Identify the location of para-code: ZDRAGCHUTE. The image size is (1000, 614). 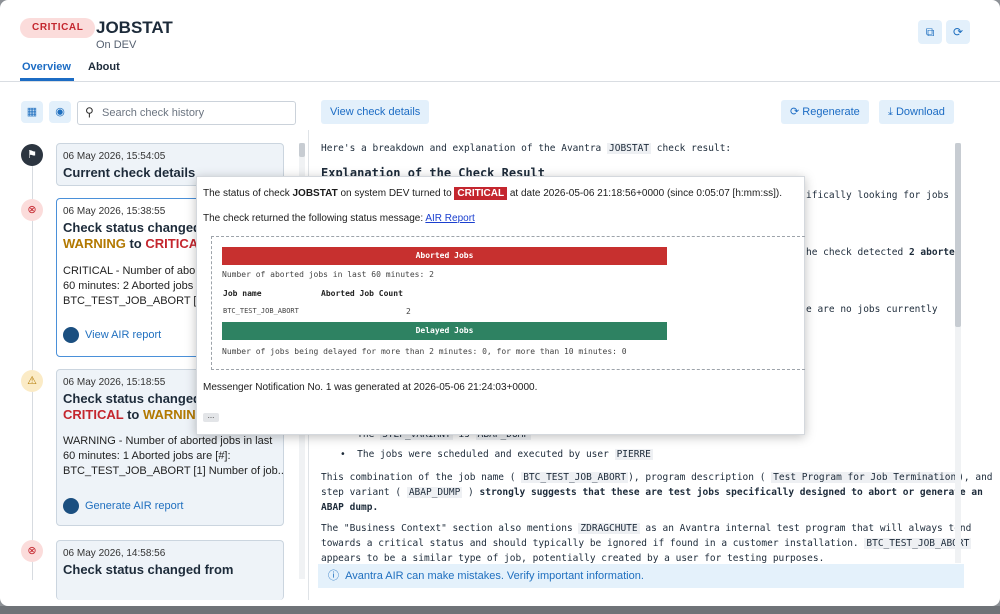
(609, 528).